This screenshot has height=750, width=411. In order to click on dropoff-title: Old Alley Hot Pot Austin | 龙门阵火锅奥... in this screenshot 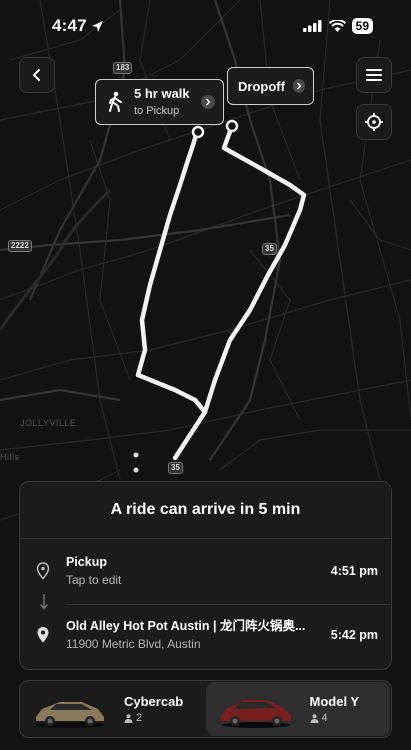, I will do `click(186, 626)`.